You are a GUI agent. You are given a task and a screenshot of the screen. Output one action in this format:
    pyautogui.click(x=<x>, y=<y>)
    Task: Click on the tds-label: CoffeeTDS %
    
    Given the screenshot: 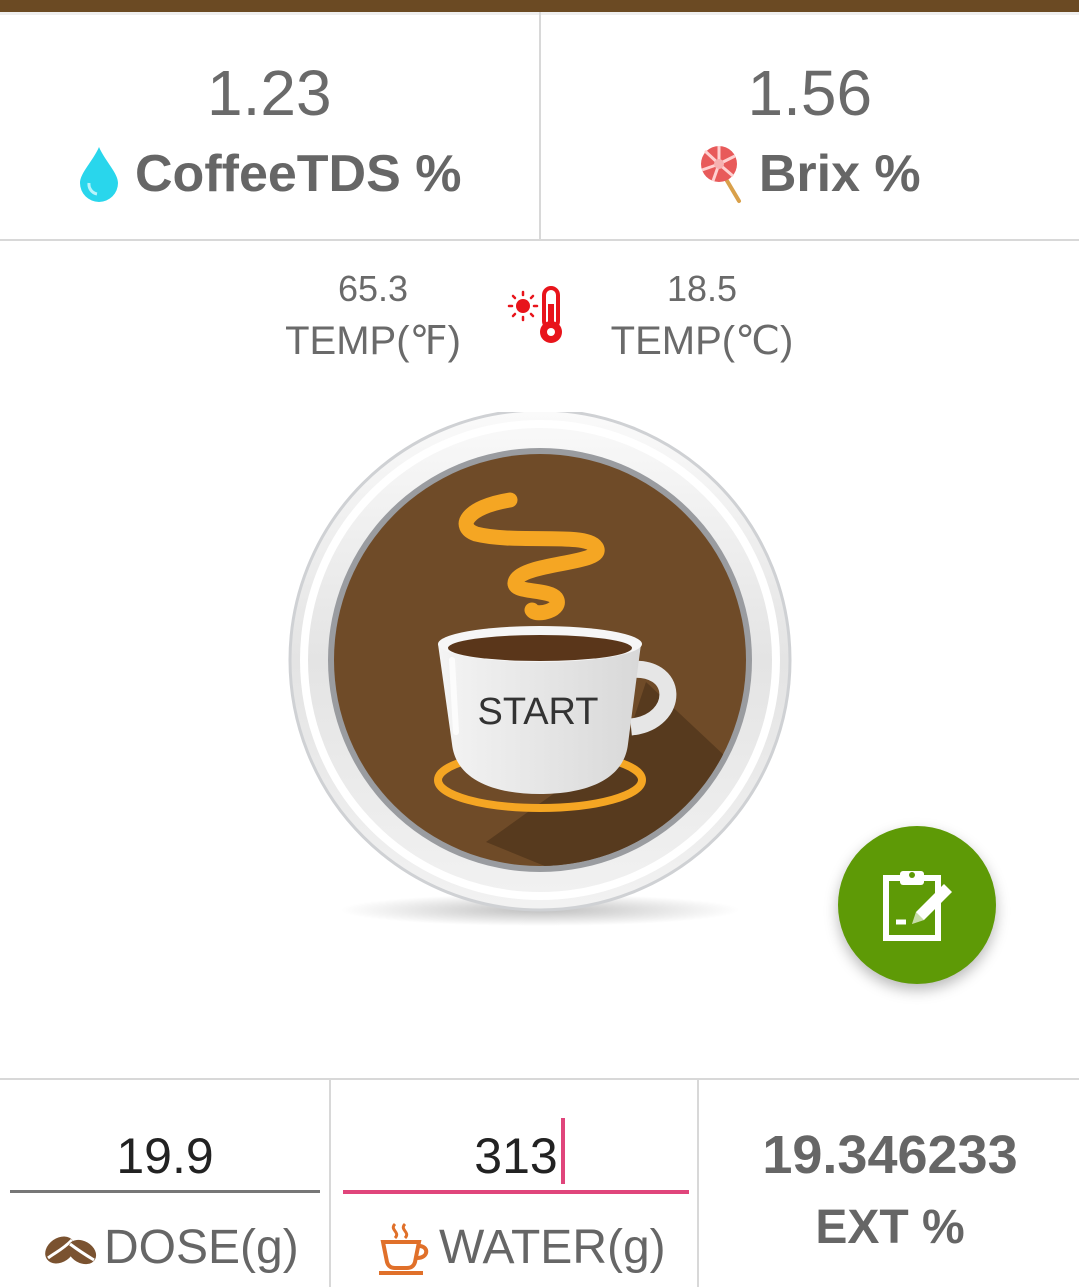 What is the action you would take?
    pyautogui.click(x=298, y=174)
    